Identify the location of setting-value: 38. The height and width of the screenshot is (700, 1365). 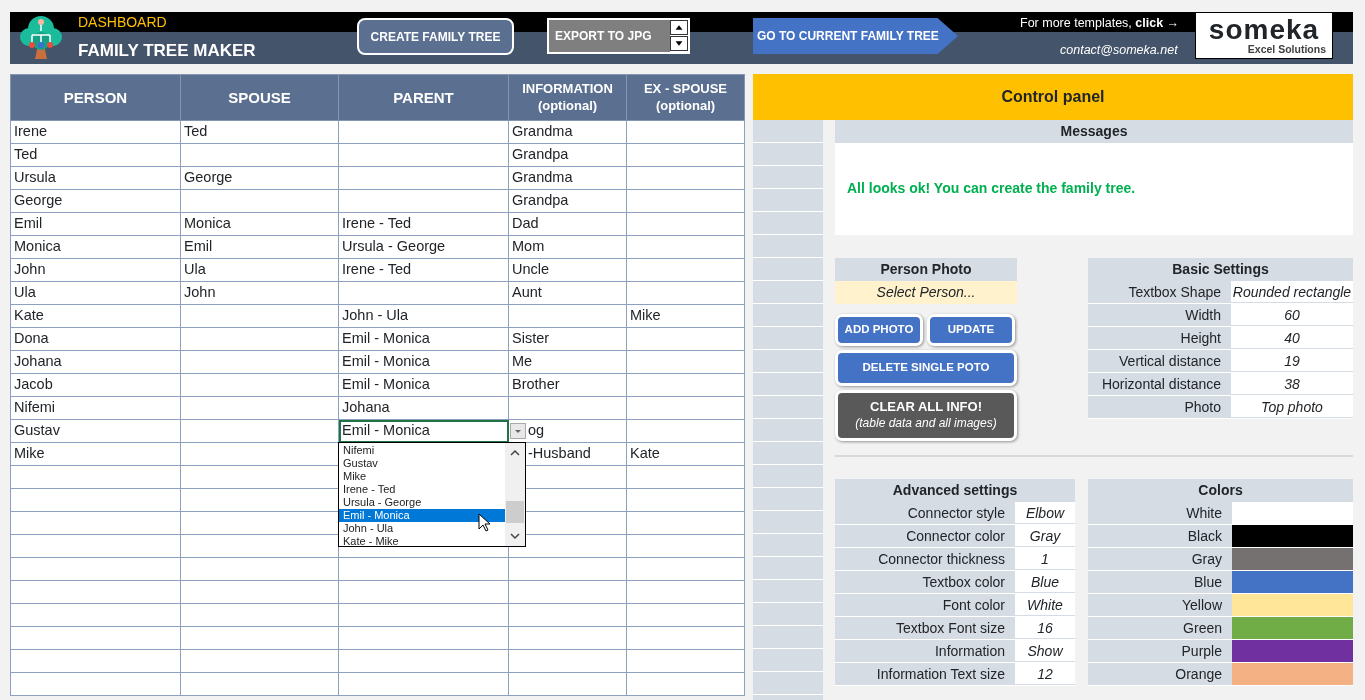
(1292, 384).